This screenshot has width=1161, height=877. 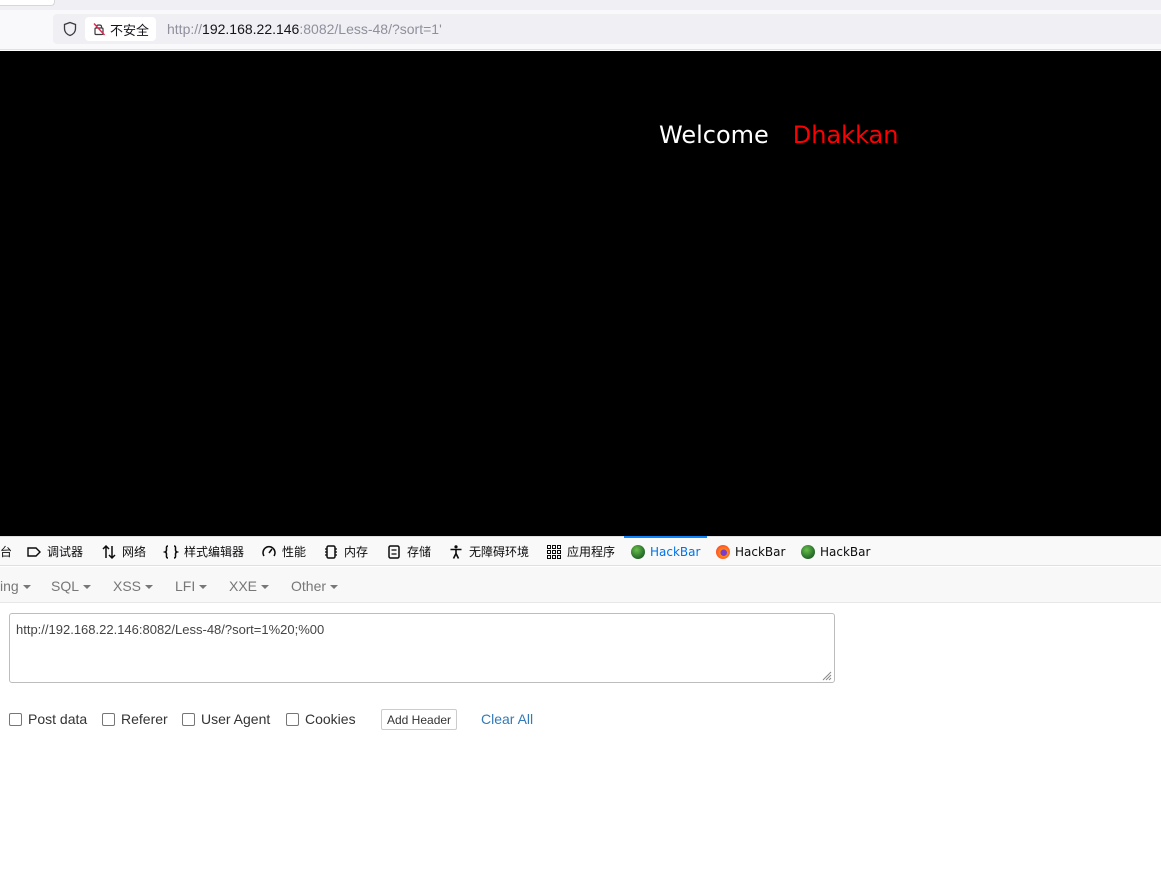 What do you see at coordinates (27, 3) in the screenshot?
I see `browser-tab` at bounding box center [27, 3].